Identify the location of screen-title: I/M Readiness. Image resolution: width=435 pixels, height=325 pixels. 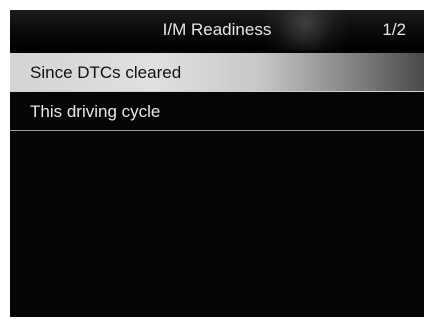
(217, 29).